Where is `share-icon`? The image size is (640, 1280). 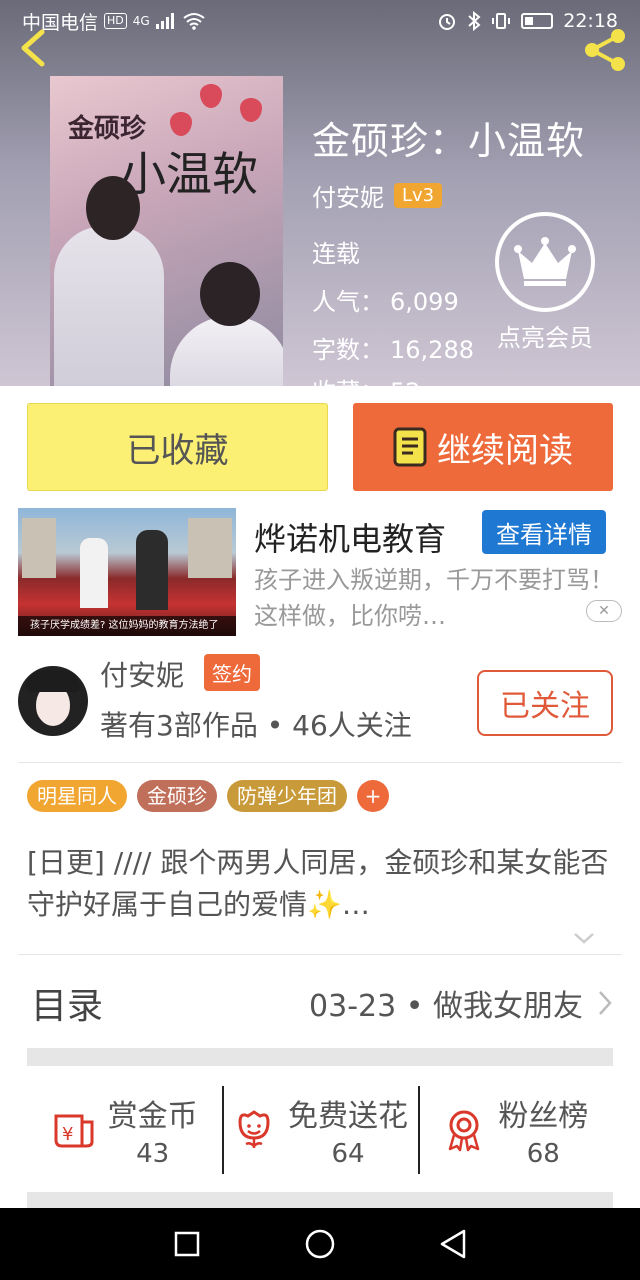 share-icon is located at coordinates (605, 50).